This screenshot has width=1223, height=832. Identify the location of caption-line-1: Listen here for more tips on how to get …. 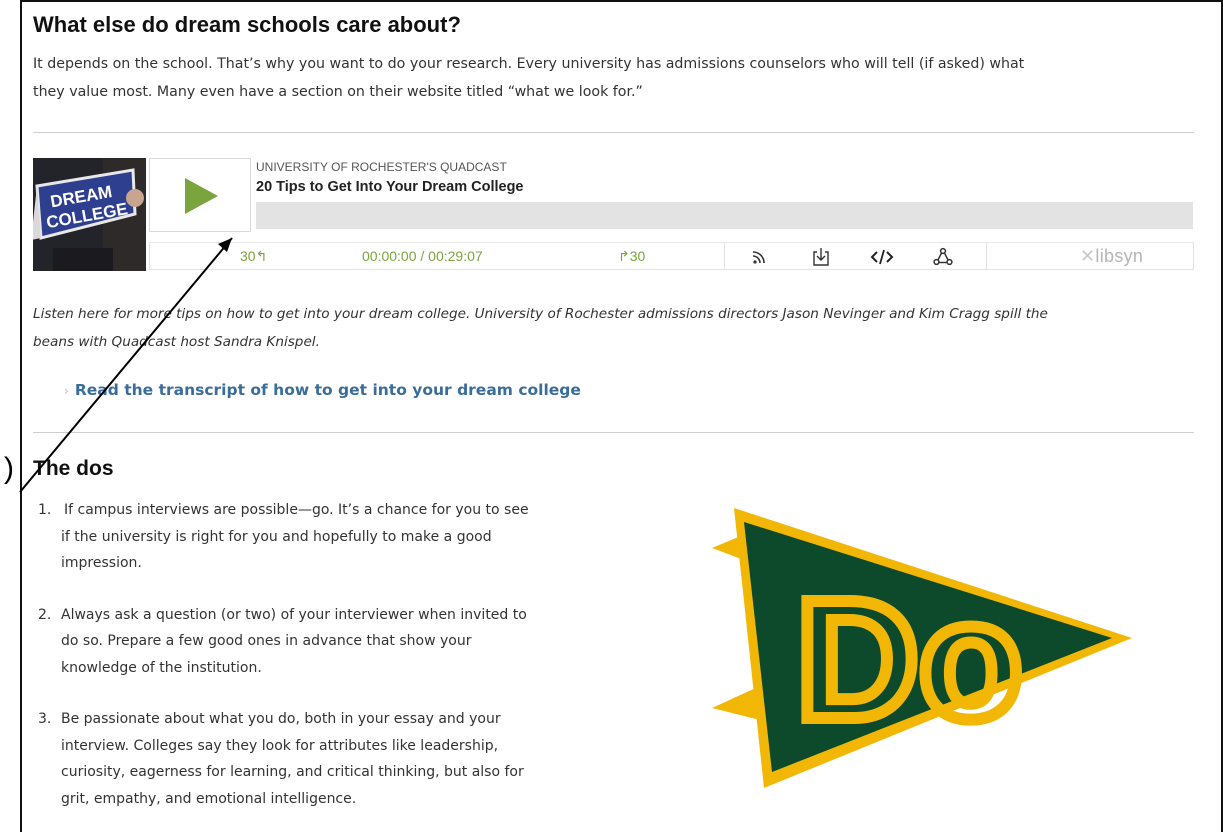
(540, 314).